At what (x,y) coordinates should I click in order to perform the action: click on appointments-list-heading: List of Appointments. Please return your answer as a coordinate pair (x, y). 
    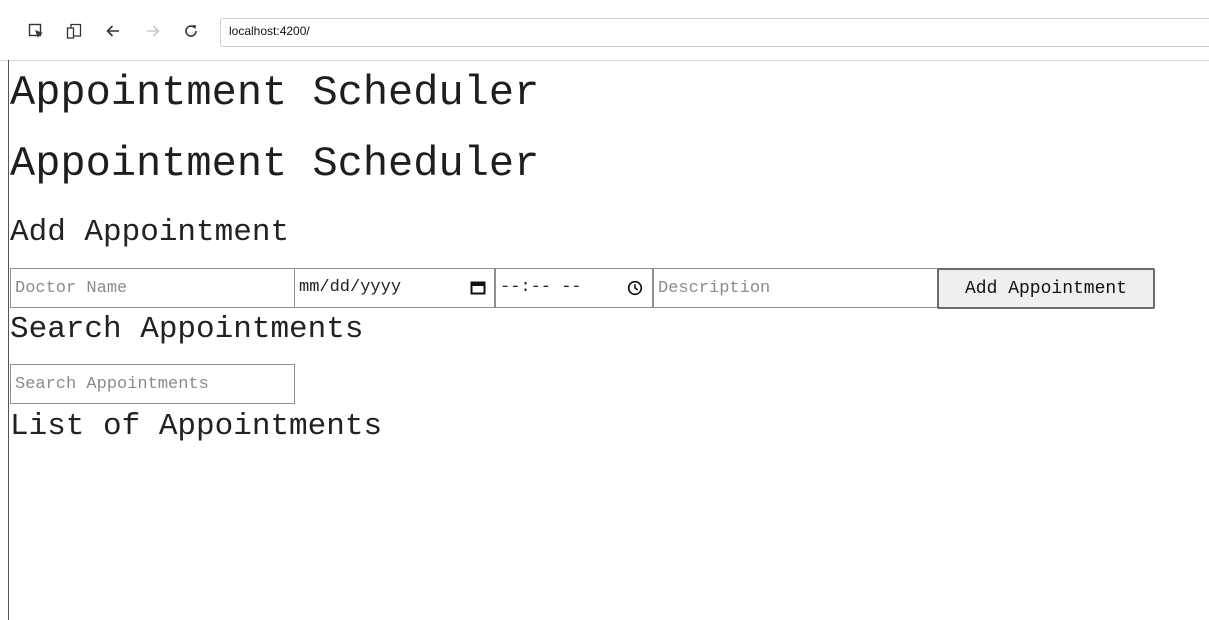
    Looking at the image, I should click on (196, 426).